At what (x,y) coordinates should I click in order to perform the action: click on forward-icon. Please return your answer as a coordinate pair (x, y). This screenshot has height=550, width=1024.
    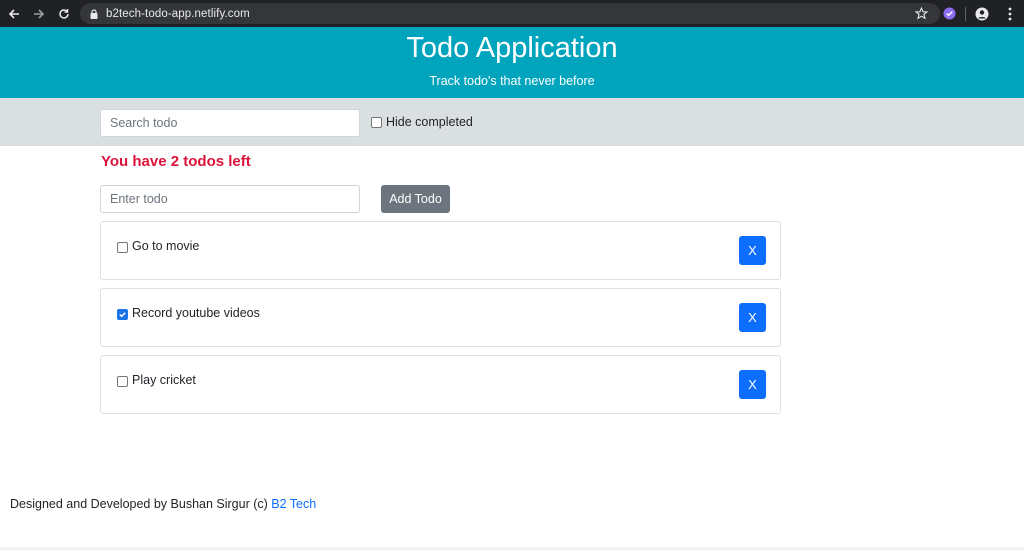
    Looking at the image, I should click on (39, 13).